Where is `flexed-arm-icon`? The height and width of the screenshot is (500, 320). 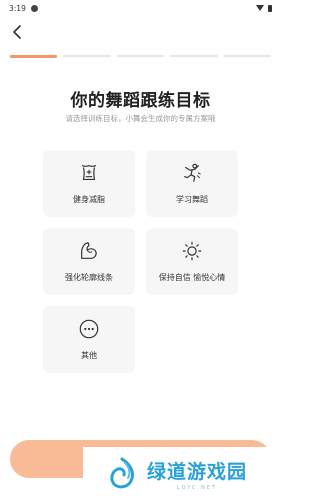 flexed-arm-icon is located at coordinates (89, 251).